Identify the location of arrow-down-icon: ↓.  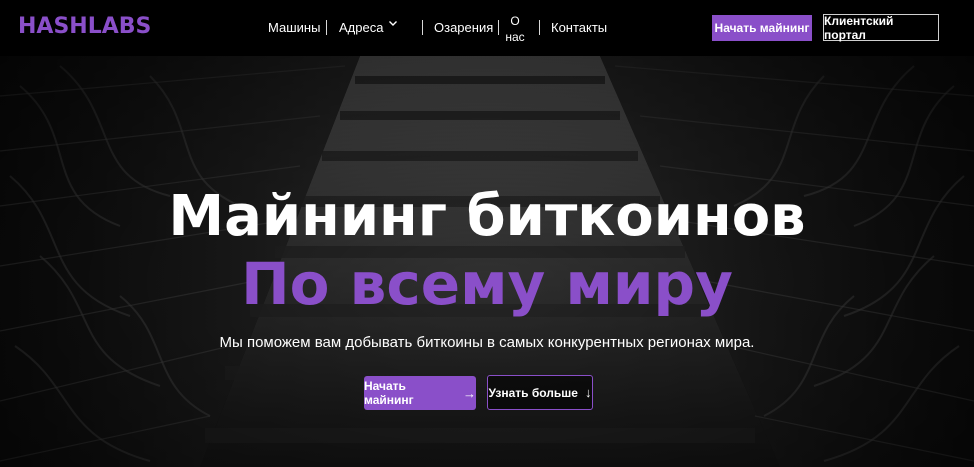
(588, 392).